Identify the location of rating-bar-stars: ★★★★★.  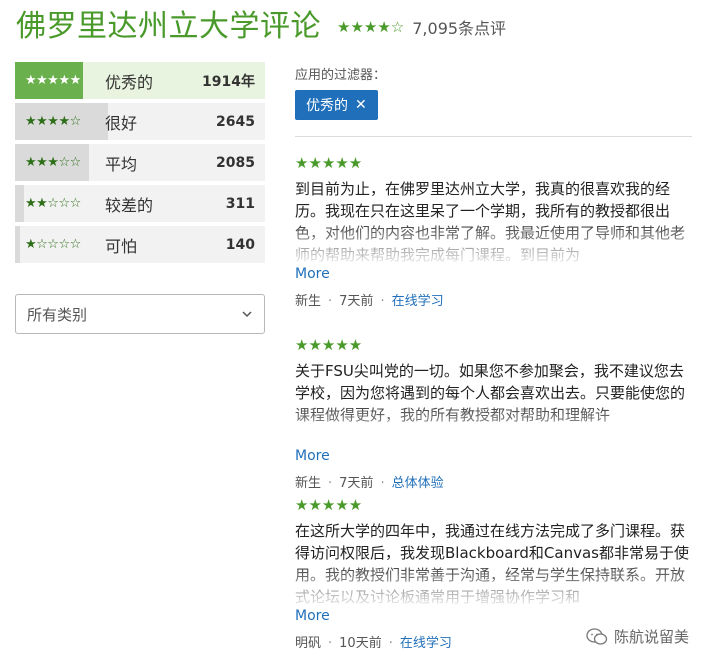
(53, 80).